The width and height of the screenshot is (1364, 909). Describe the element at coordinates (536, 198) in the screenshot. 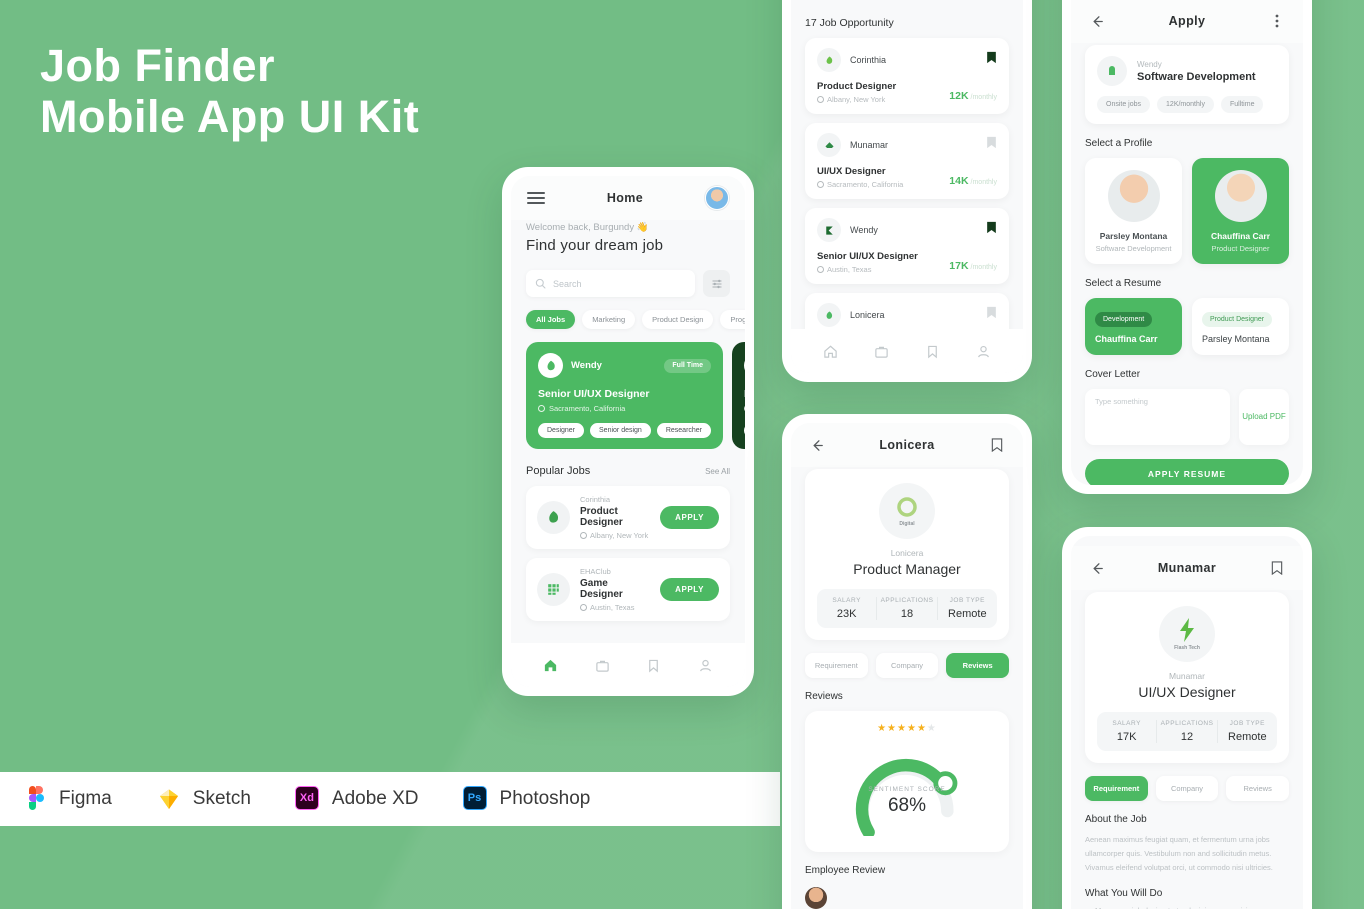

I see `menu-icon` at that location.